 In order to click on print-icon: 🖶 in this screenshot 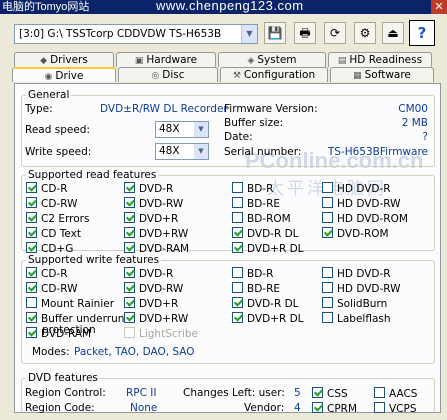, I will do `click(305, 33)`.